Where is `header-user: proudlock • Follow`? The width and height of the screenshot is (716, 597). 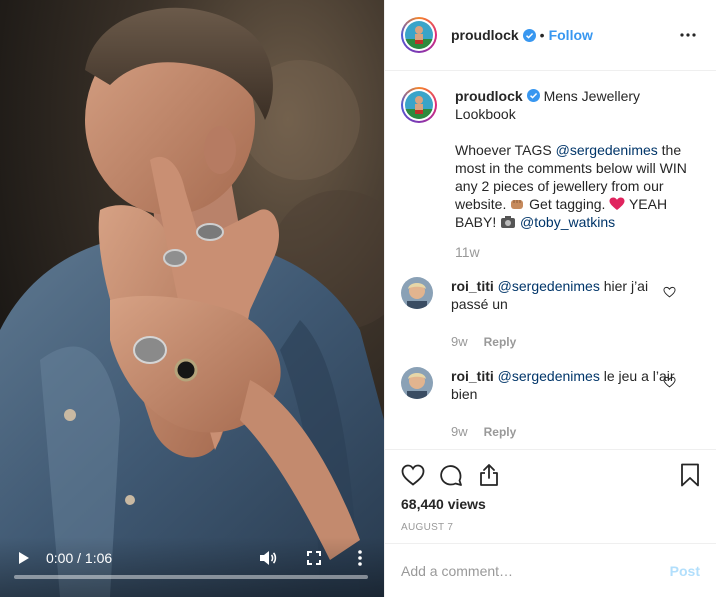 header-user: proudlock • Follow is located at coordinates (522, 35).